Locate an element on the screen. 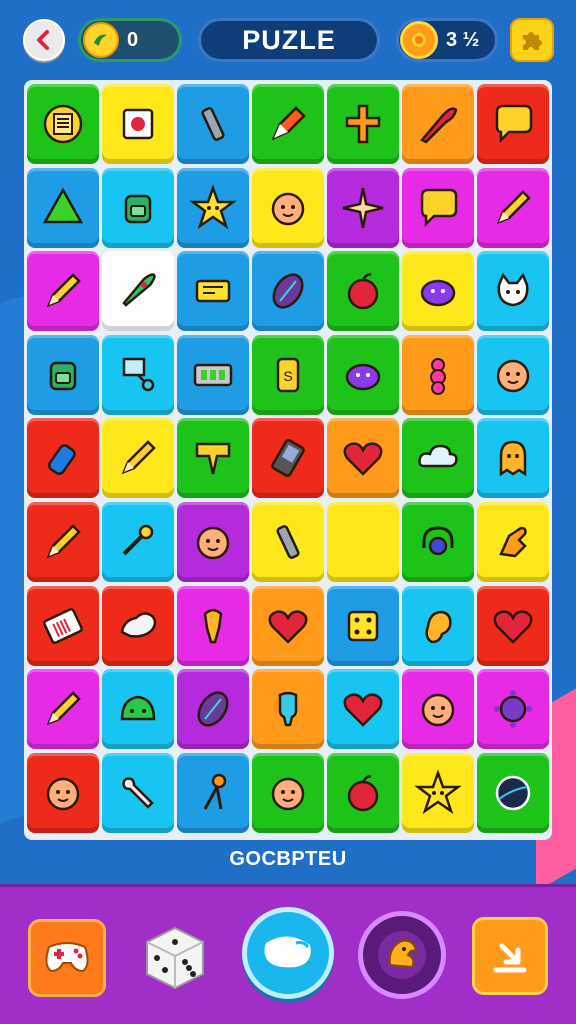 The width and height of the screenshot is (576, 1024). triangle-icon is located at coordinates (63, 205).